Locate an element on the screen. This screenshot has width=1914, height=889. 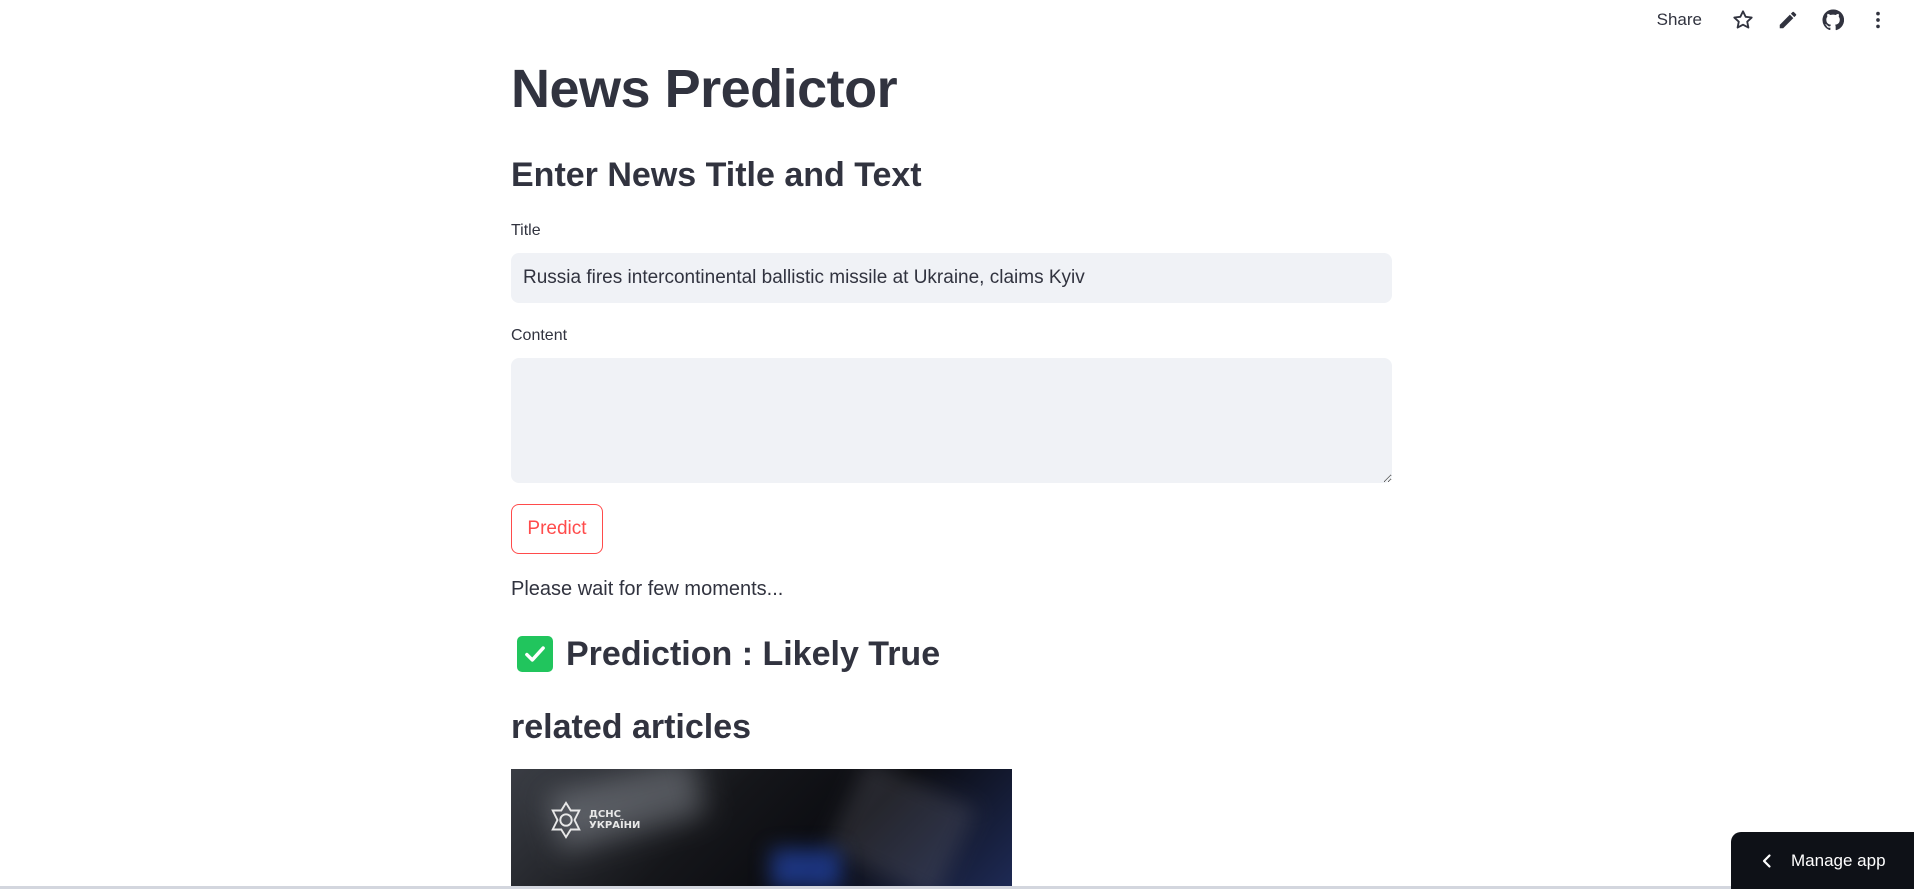
pencil-icon is located at coordinates (1787, 20).